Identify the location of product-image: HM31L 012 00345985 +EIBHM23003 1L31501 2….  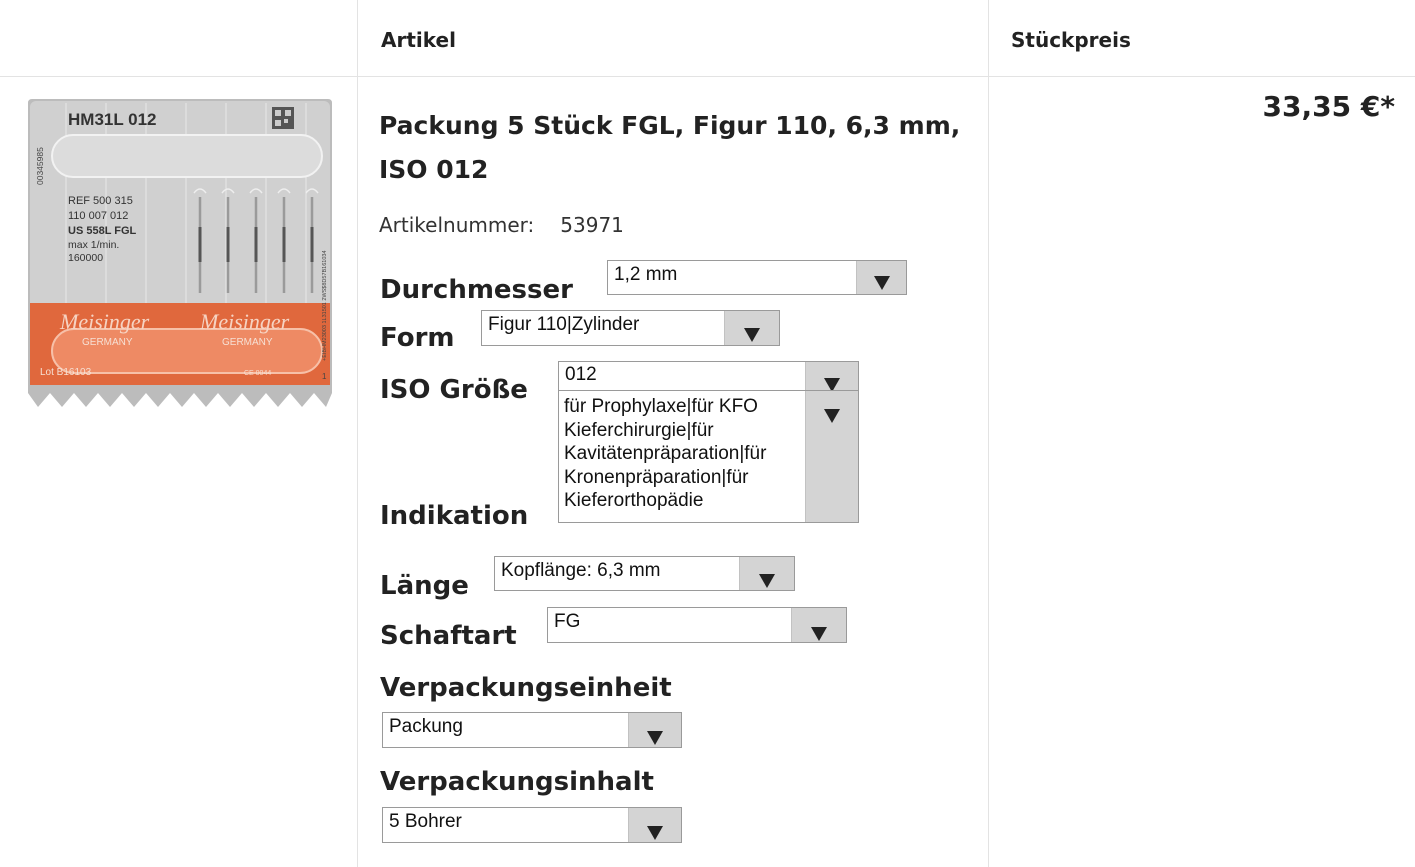
(180, 253).